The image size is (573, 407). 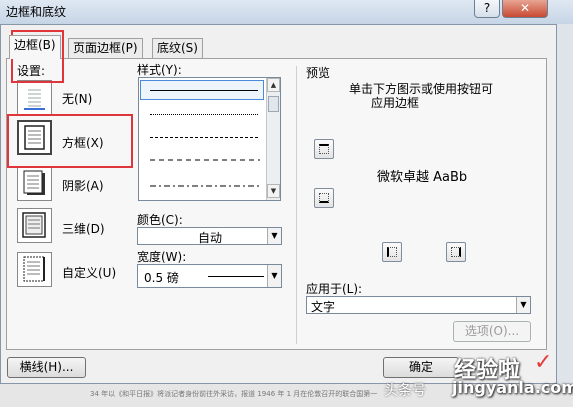 I want to click on tab-page-border: 页面边框(P), so click(x=105, y=48).